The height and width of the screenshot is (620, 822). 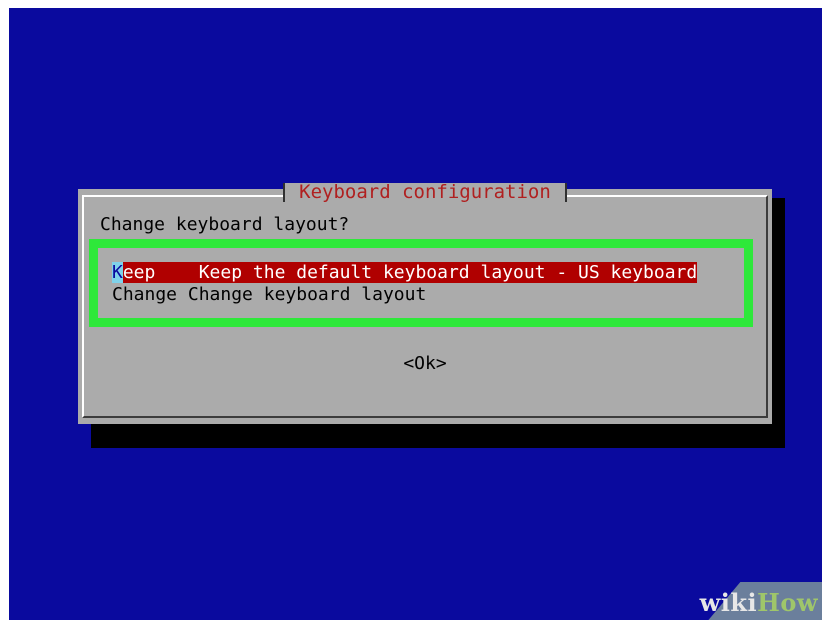 I want to click on text-cursor: K, so click(x=117, y=272).